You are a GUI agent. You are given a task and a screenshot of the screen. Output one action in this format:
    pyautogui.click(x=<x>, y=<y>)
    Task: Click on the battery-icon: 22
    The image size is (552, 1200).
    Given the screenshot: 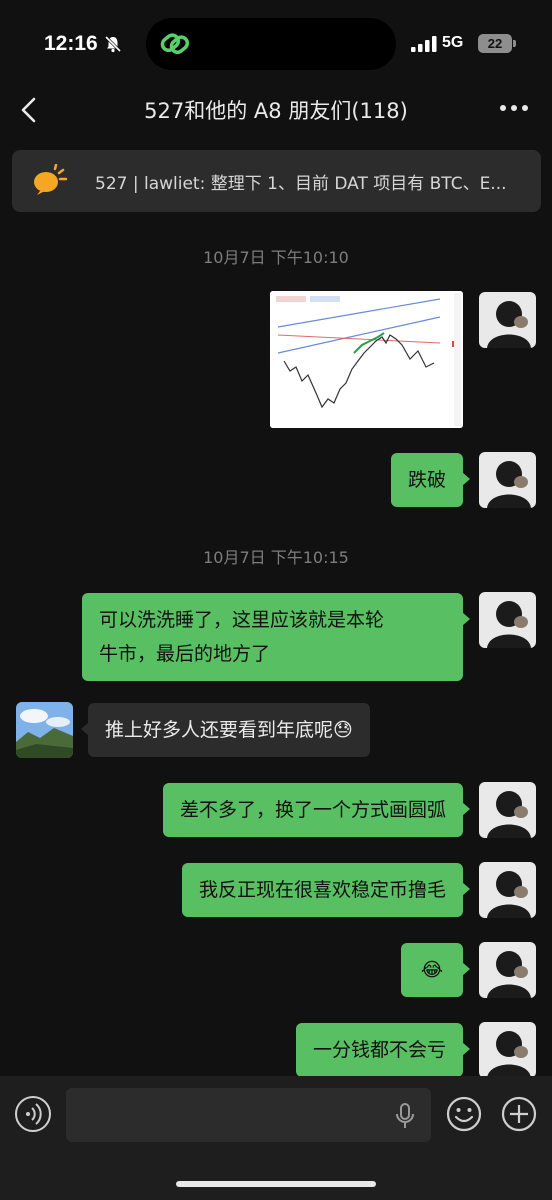 What is the action you would take?
    pyautogui.click(x=495, y=43)
    